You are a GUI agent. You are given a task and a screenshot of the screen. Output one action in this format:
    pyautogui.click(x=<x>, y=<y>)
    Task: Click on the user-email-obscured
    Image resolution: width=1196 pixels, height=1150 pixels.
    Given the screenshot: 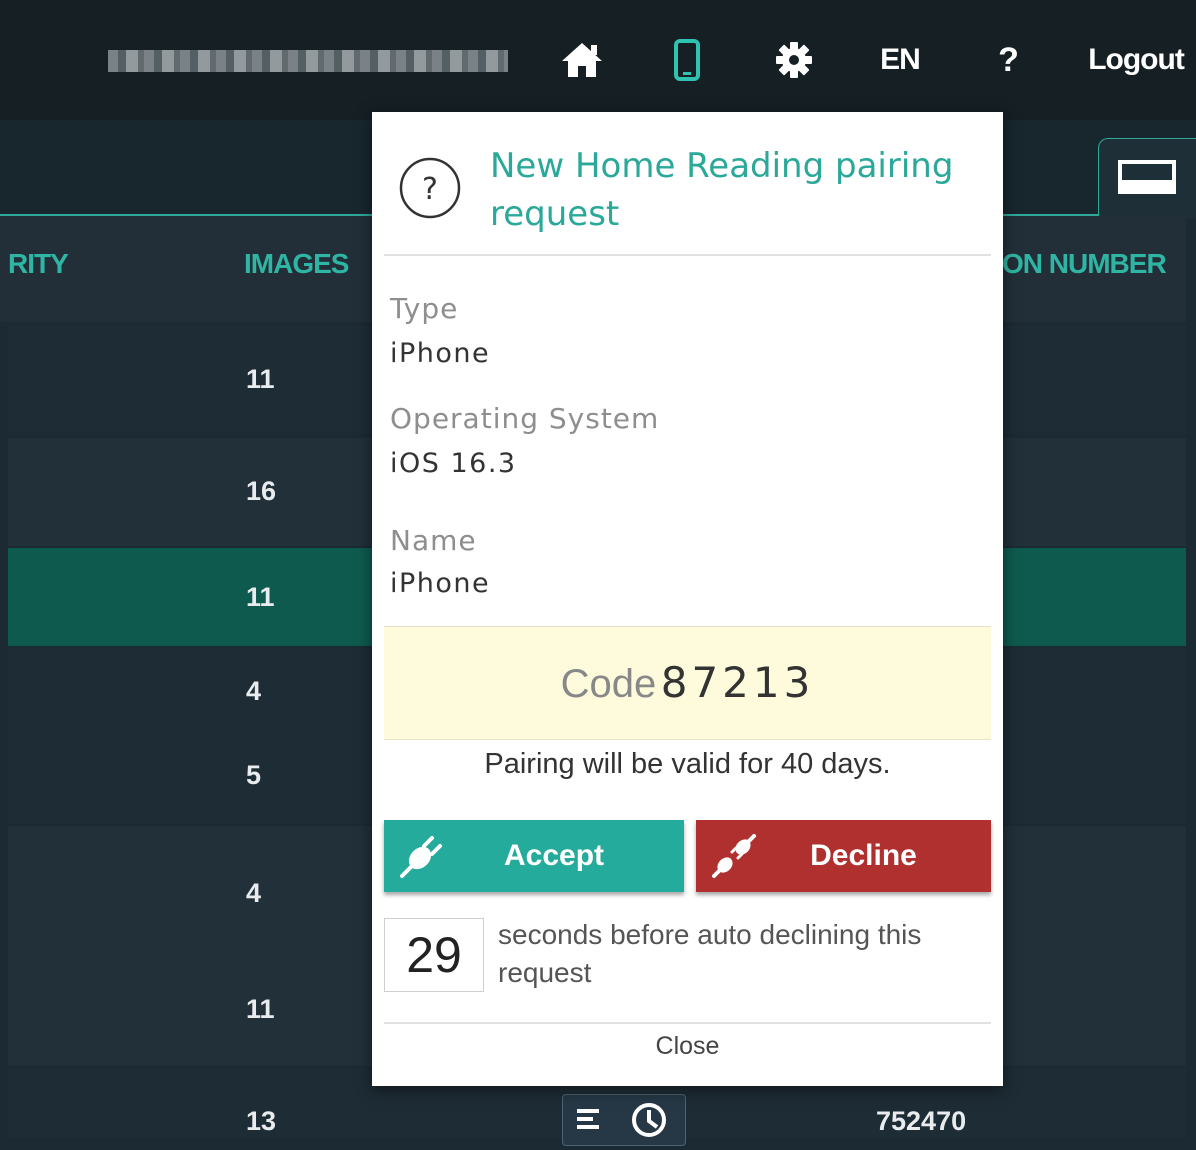 What is the action you would take?
    pyautogui.click(x=308, y=61)
    